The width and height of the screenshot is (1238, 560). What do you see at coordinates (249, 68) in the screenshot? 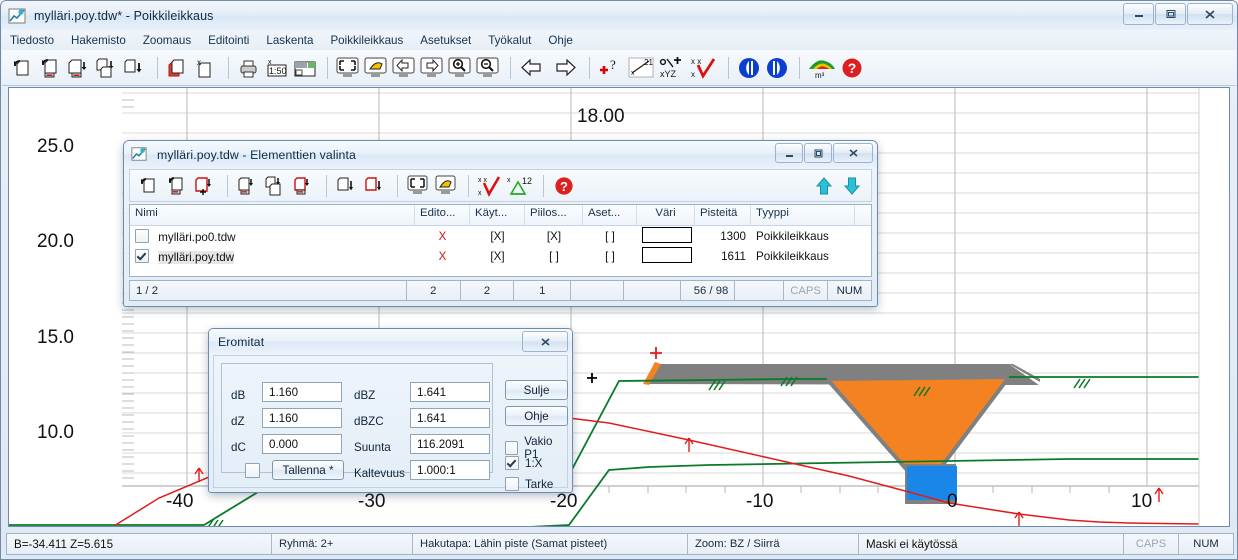
I see `print-icon` at bounding box center [249, 68].